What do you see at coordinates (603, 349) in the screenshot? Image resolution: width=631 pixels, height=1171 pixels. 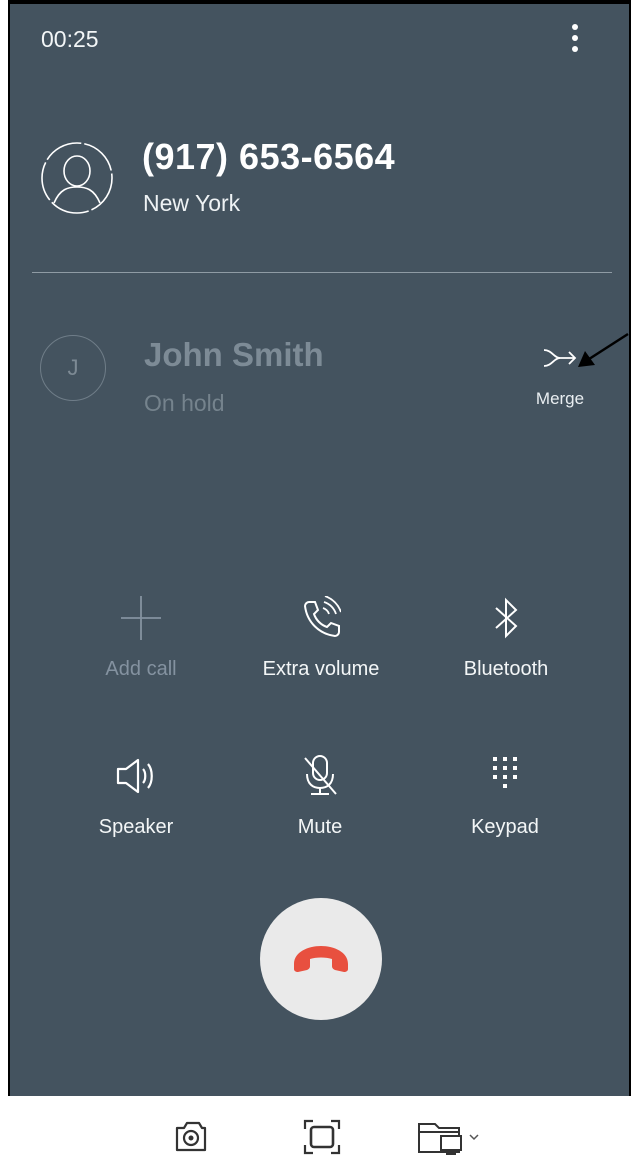 I see `annotation-arrow-icon` at bounding box center [603, 349].